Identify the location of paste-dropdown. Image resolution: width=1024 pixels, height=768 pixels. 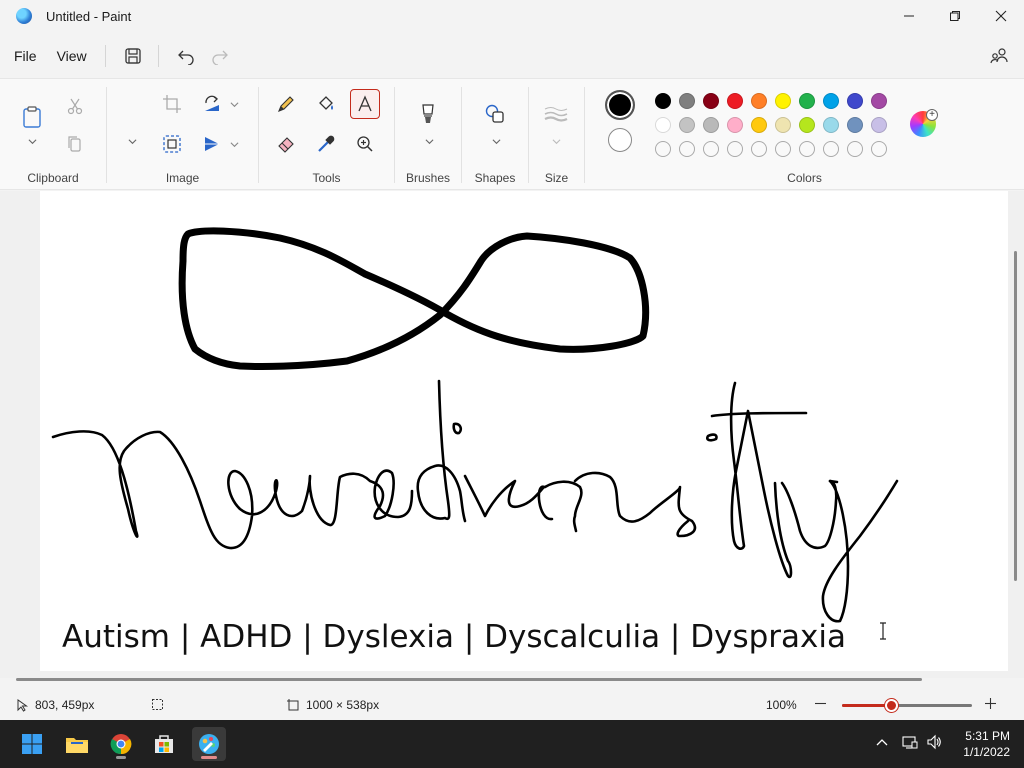
(32, 141).